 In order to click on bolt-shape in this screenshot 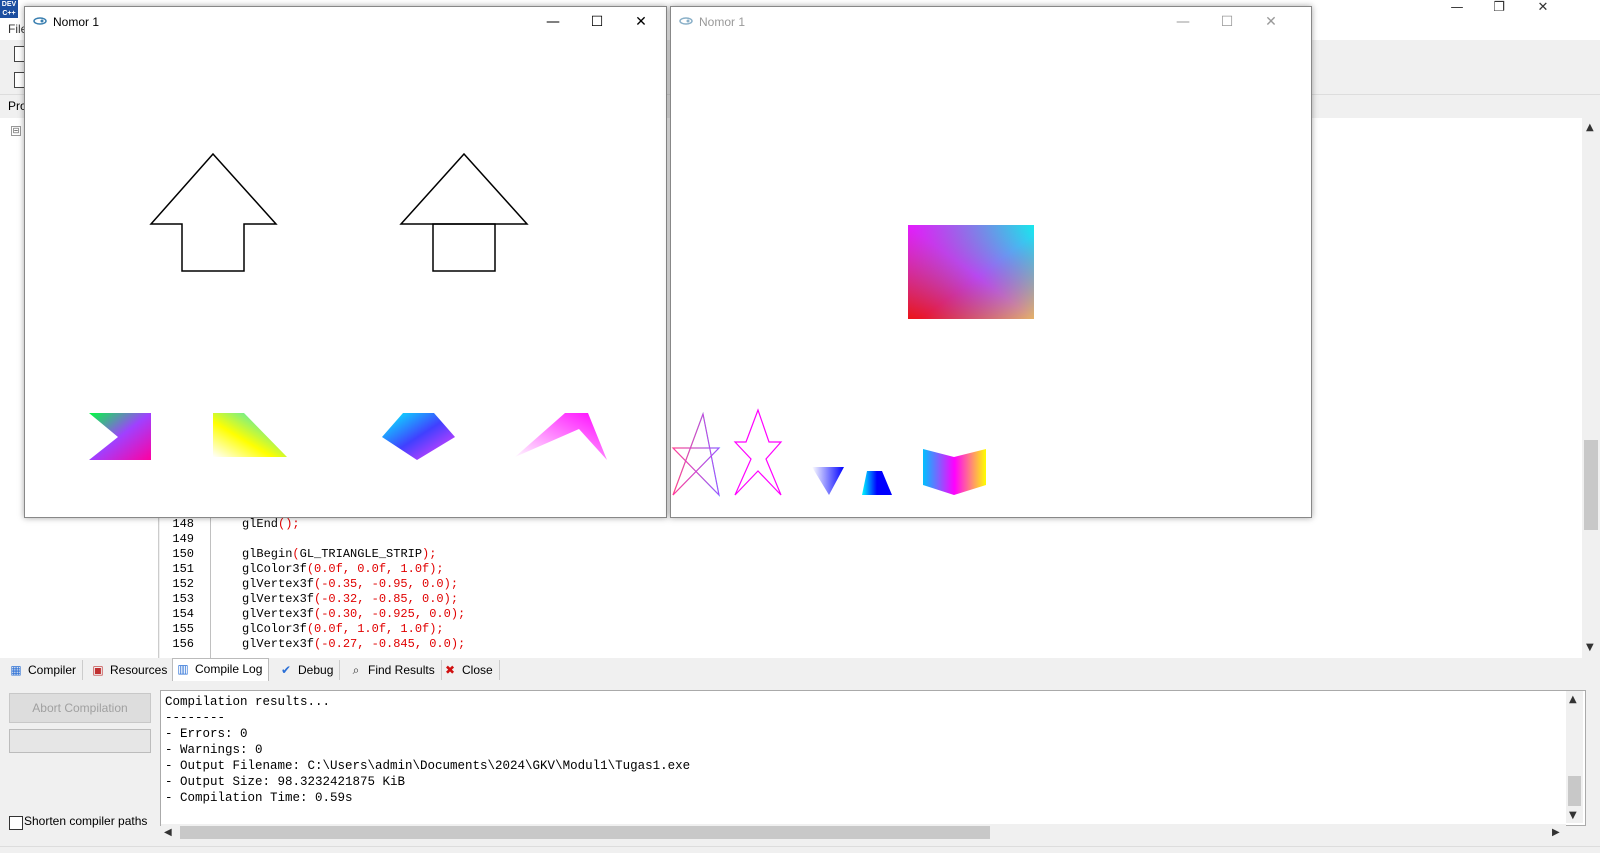, I will do `click(877, 483)`.